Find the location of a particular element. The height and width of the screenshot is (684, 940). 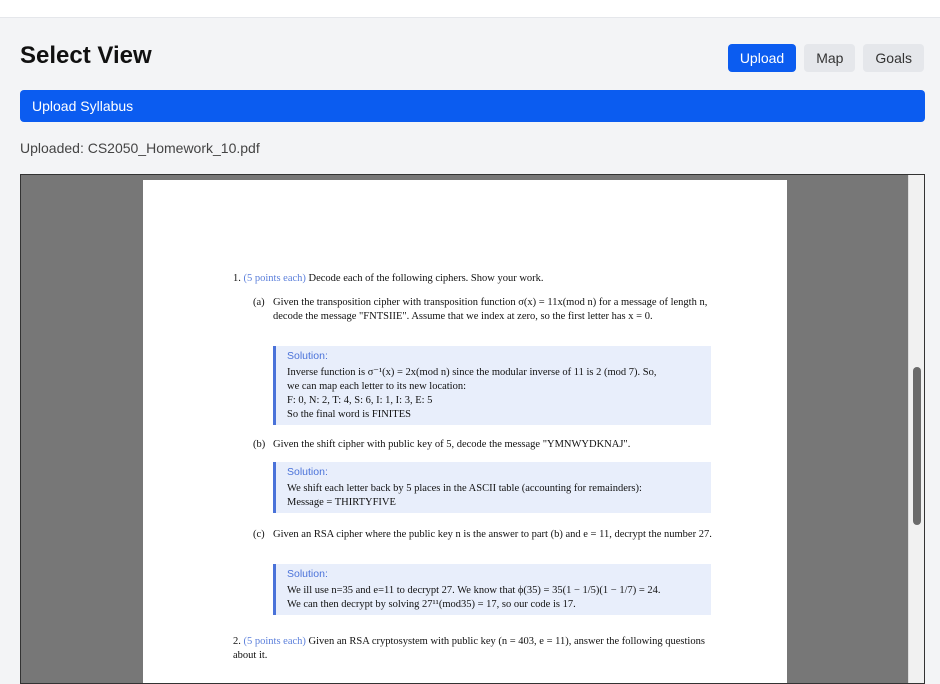

map-view-button: Map is located at coordinates (830, 58).